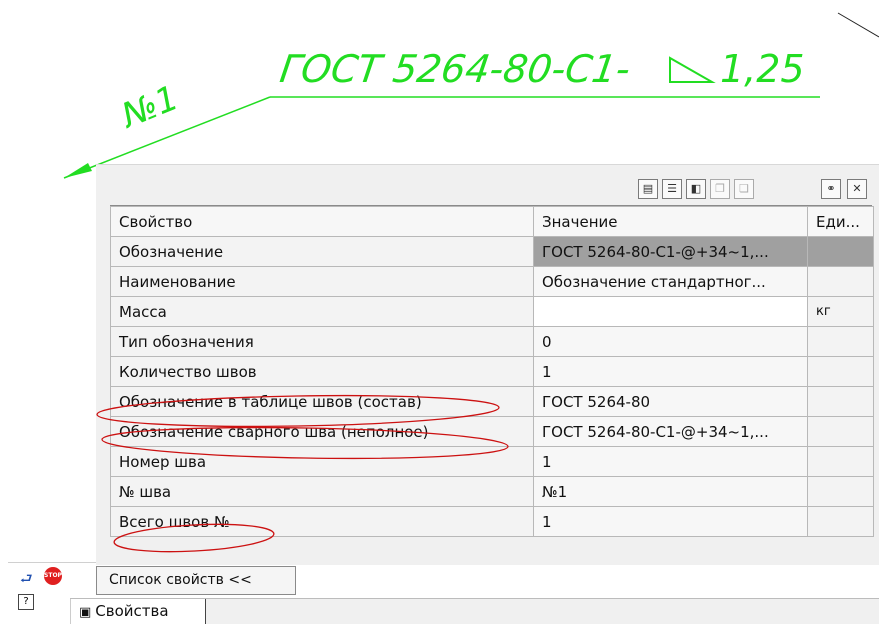  What do you see at coordinates (132, 611) in the screenshot?
I see `tab-label: Свойства` at bounding box center [132, 611].